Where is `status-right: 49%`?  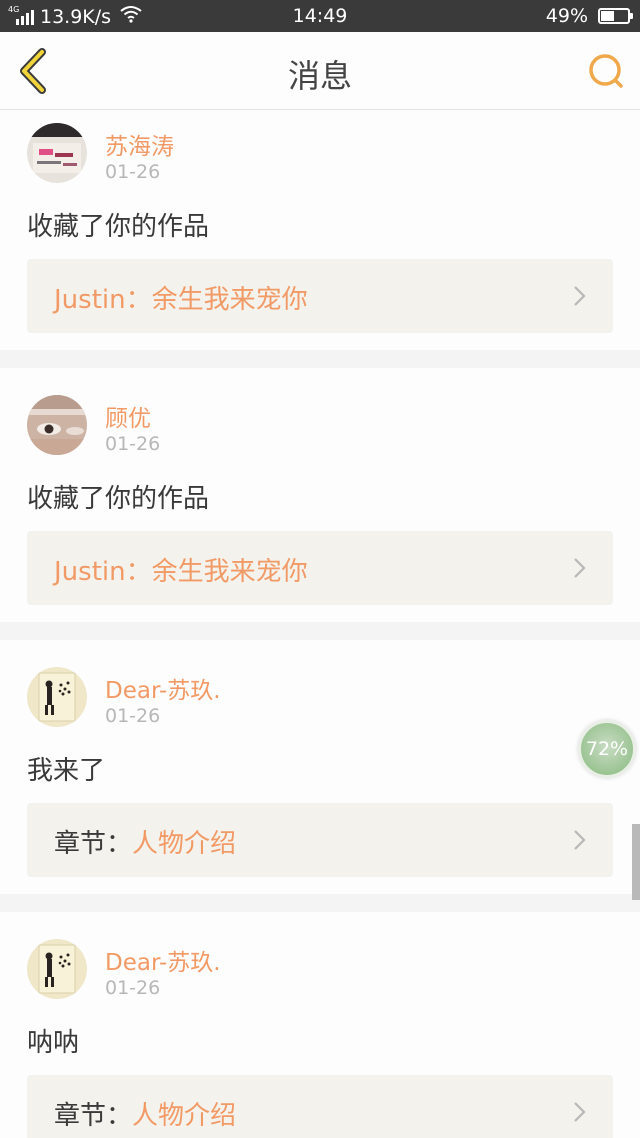 status-right: 49% is located at coordinates (589, 16).